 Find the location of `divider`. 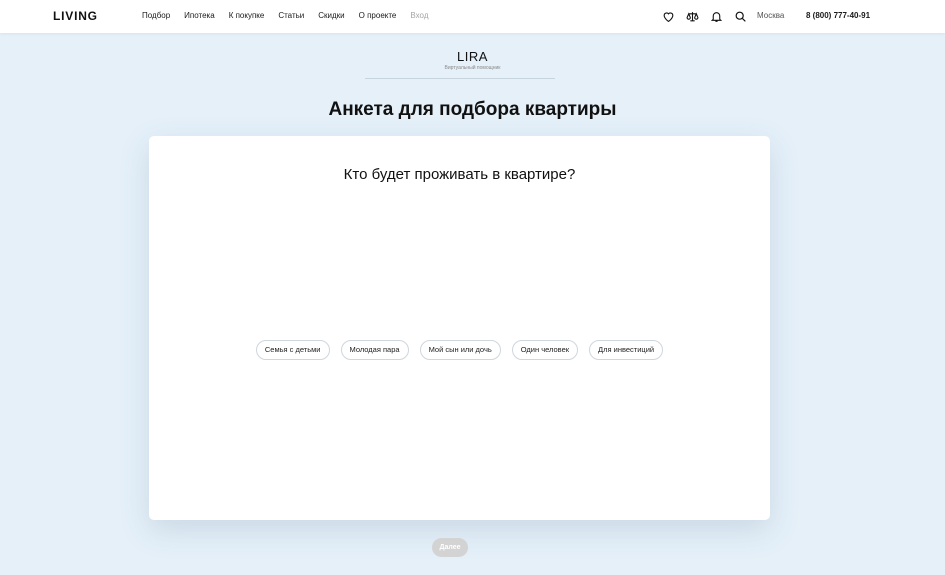

divider is located at coordinates (460, 78).